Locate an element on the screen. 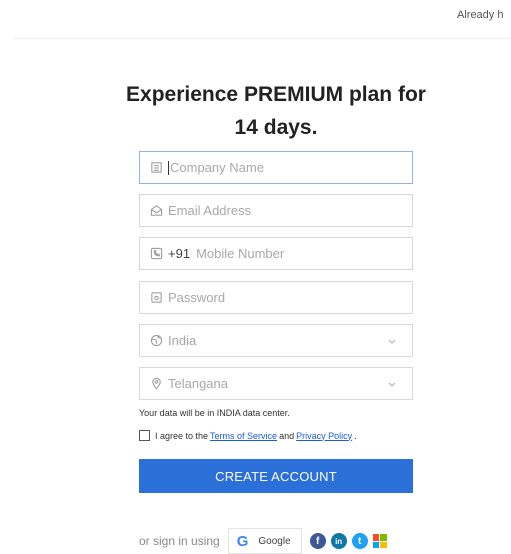 The image size is (511, 554). google-label: Google is located at coordinates (274, 541).